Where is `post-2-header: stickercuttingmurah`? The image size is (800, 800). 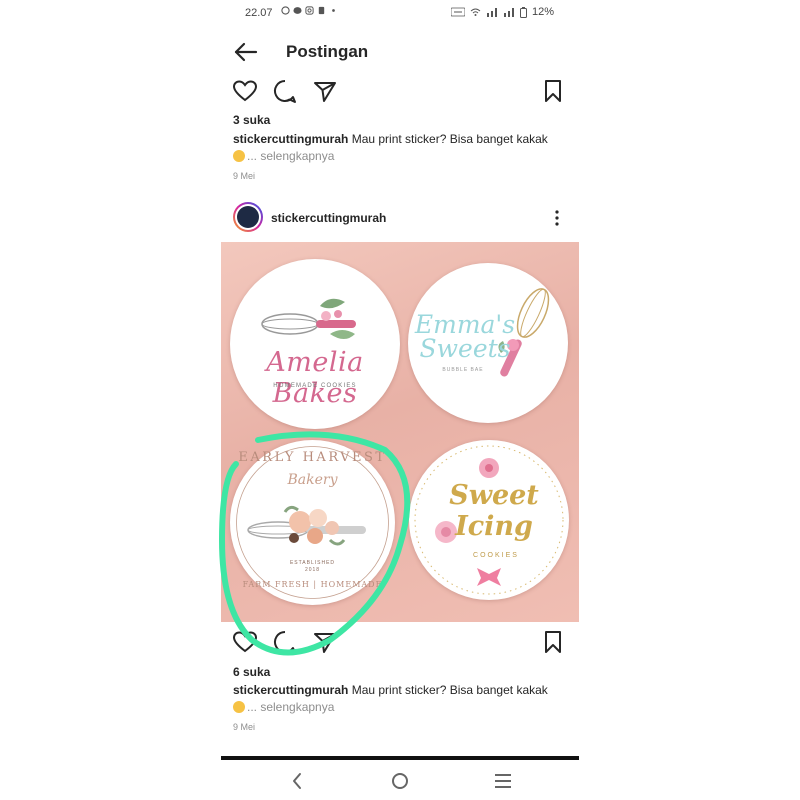 post-2-header: stickercuttingmurah is located at coordinates (400, 218).